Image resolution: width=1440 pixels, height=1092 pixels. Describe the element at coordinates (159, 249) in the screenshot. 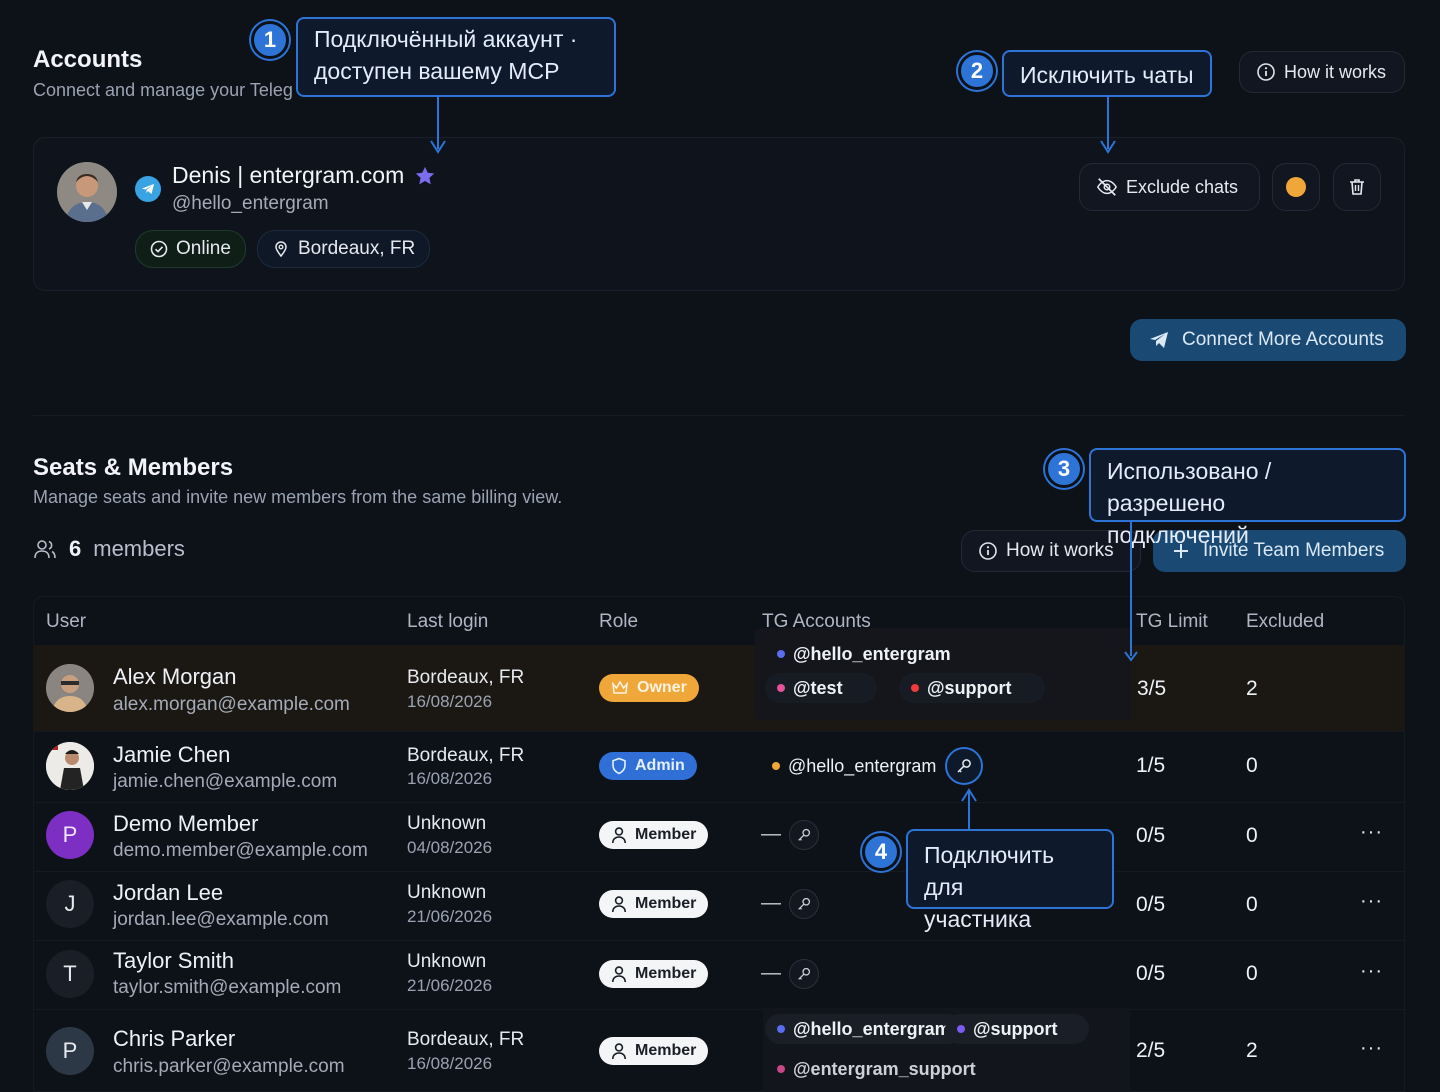

I see `check-circle-icon` at that location.